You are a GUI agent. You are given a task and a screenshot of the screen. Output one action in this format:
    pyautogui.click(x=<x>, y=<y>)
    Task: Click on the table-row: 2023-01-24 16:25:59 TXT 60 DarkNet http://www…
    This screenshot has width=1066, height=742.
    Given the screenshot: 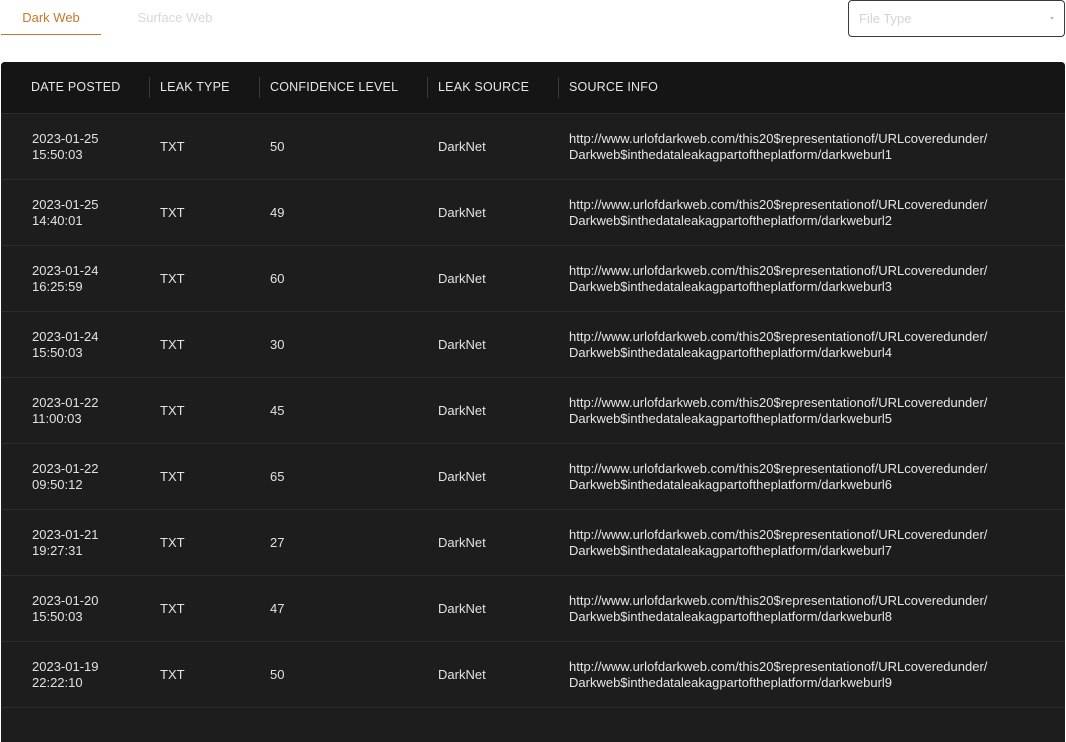 What is the action you would take?
    pyautogui.click(x=533, y=279)
    